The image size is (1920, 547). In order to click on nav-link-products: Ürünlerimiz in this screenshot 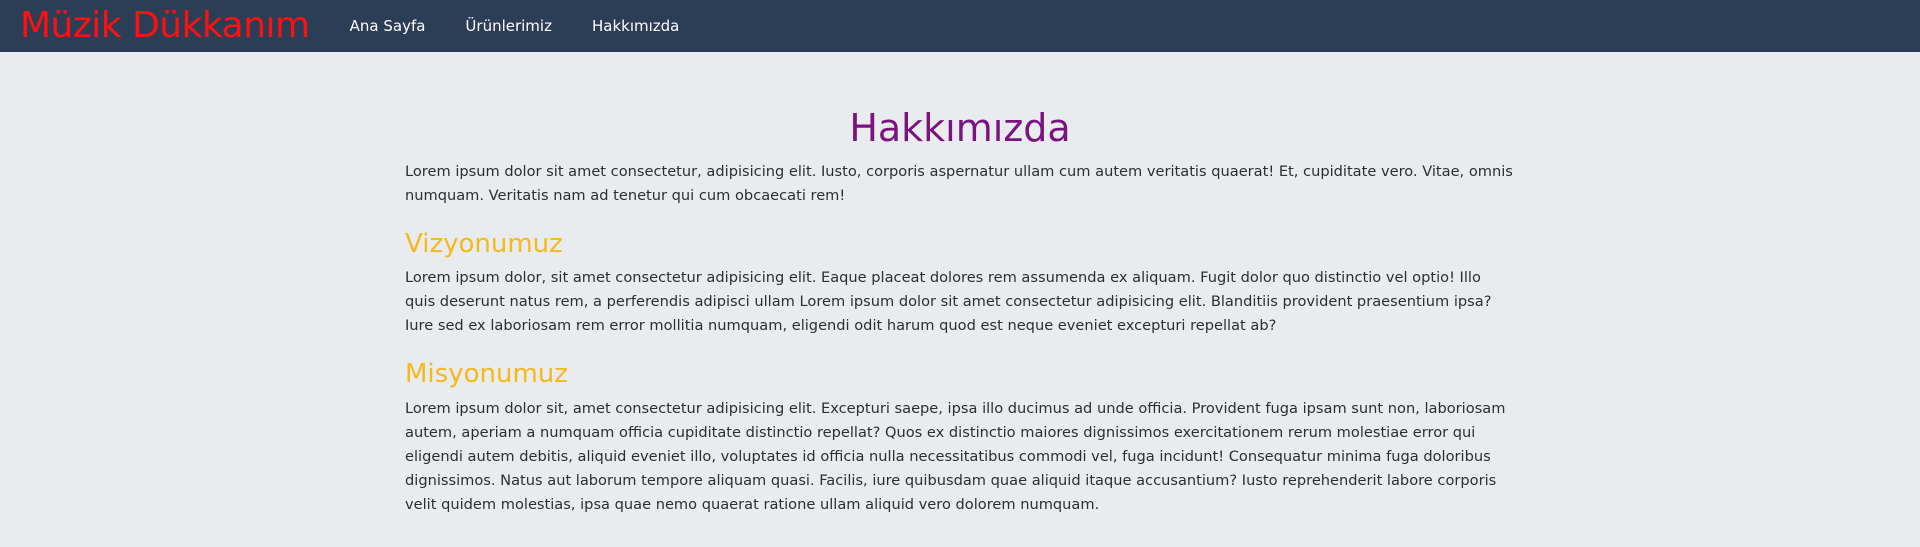, I will do `click(508, 26)`.